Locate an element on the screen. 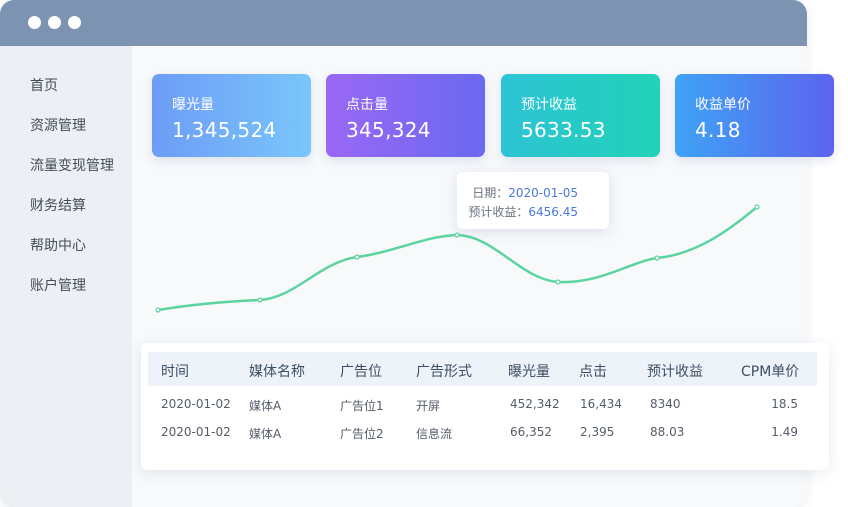 Image resolution: width=848 pixels, height=507 pixels. cell-impressions: 66,352 is located at coordinates (531, 432).